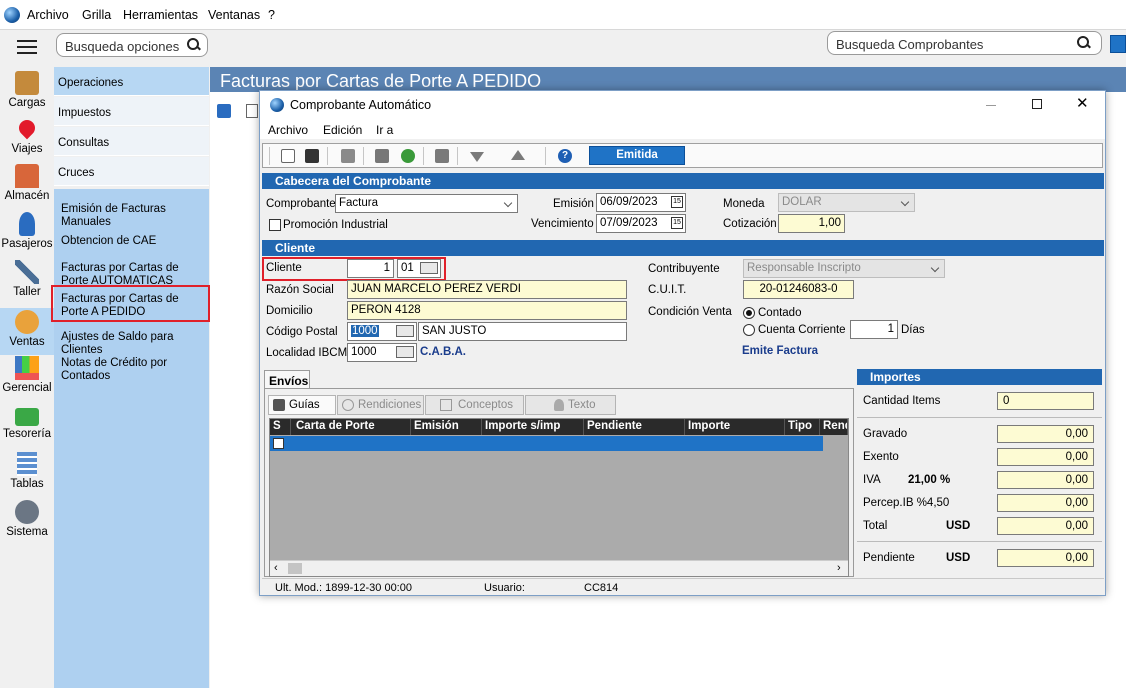 This screenshot has width=1126, height=688. I want to click on stop-icon, so click(382, 156).